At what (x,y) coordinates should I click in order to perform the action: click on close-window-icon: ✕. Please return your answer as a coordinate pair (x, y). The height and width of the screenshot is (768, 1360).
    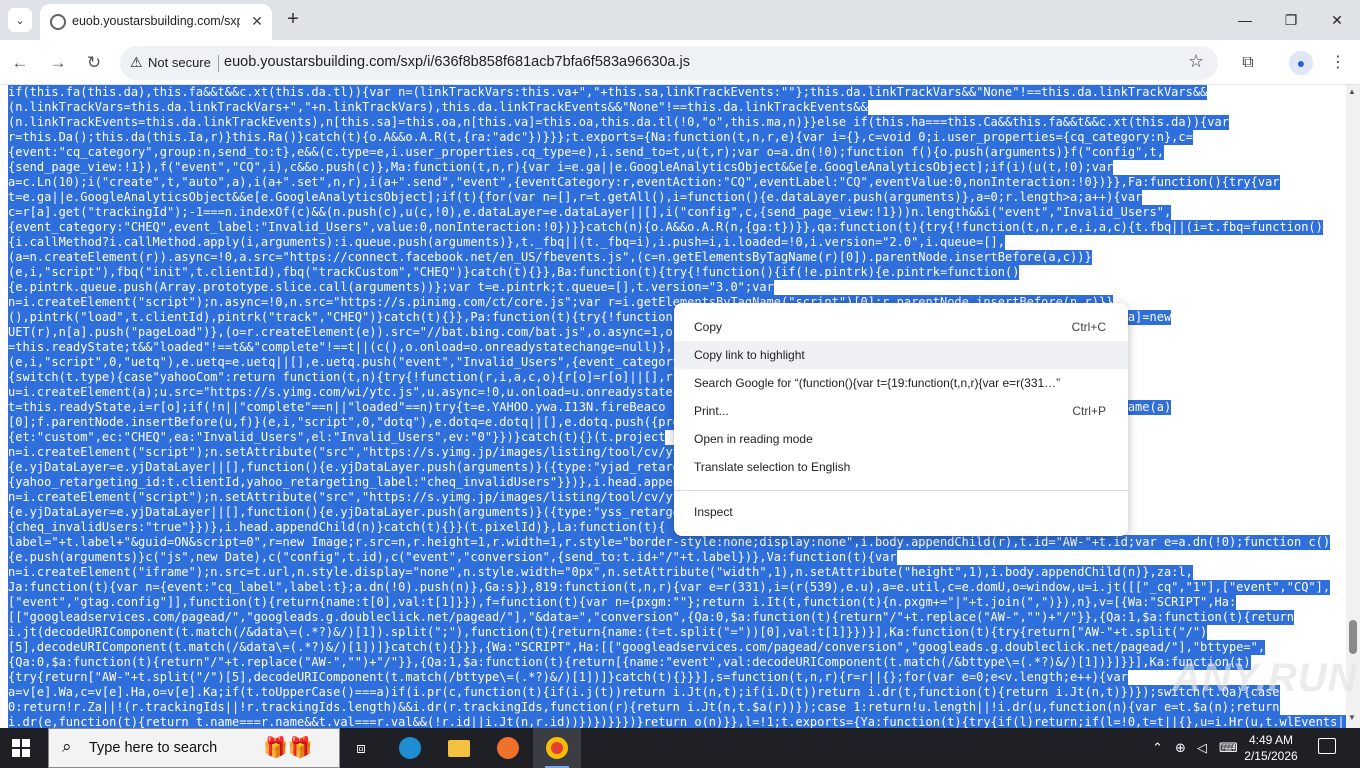
    Looking at the image, I should click on (1337, 20).